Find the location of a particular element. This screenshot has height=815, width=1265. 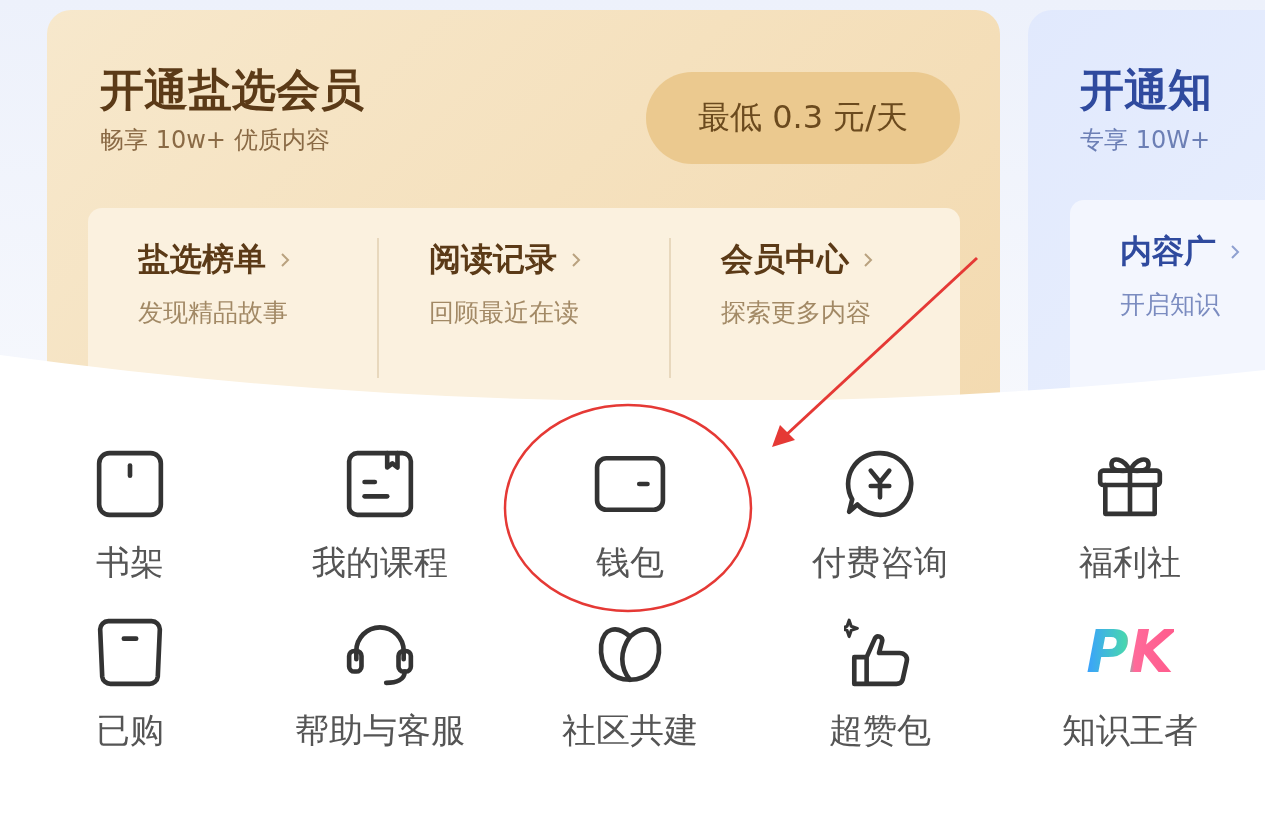

price-button: 最低 0.3 元/天 is located at coordinates (803, 118).